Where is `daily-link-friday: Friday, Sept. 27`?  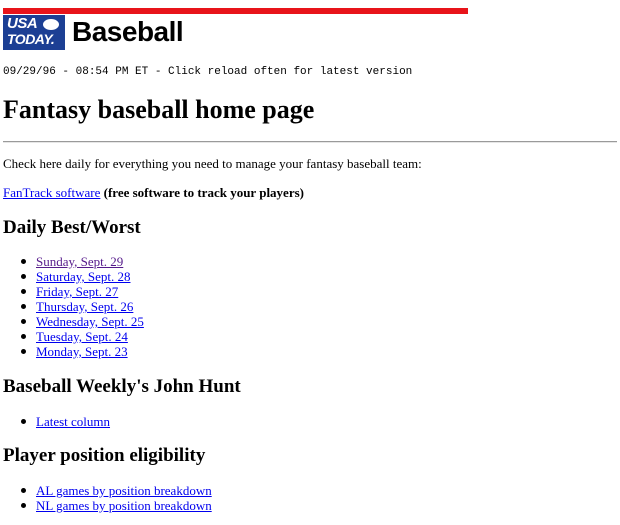 daily-link-friday: Friday, Sept. 27 is located at coordinates (77, 291).